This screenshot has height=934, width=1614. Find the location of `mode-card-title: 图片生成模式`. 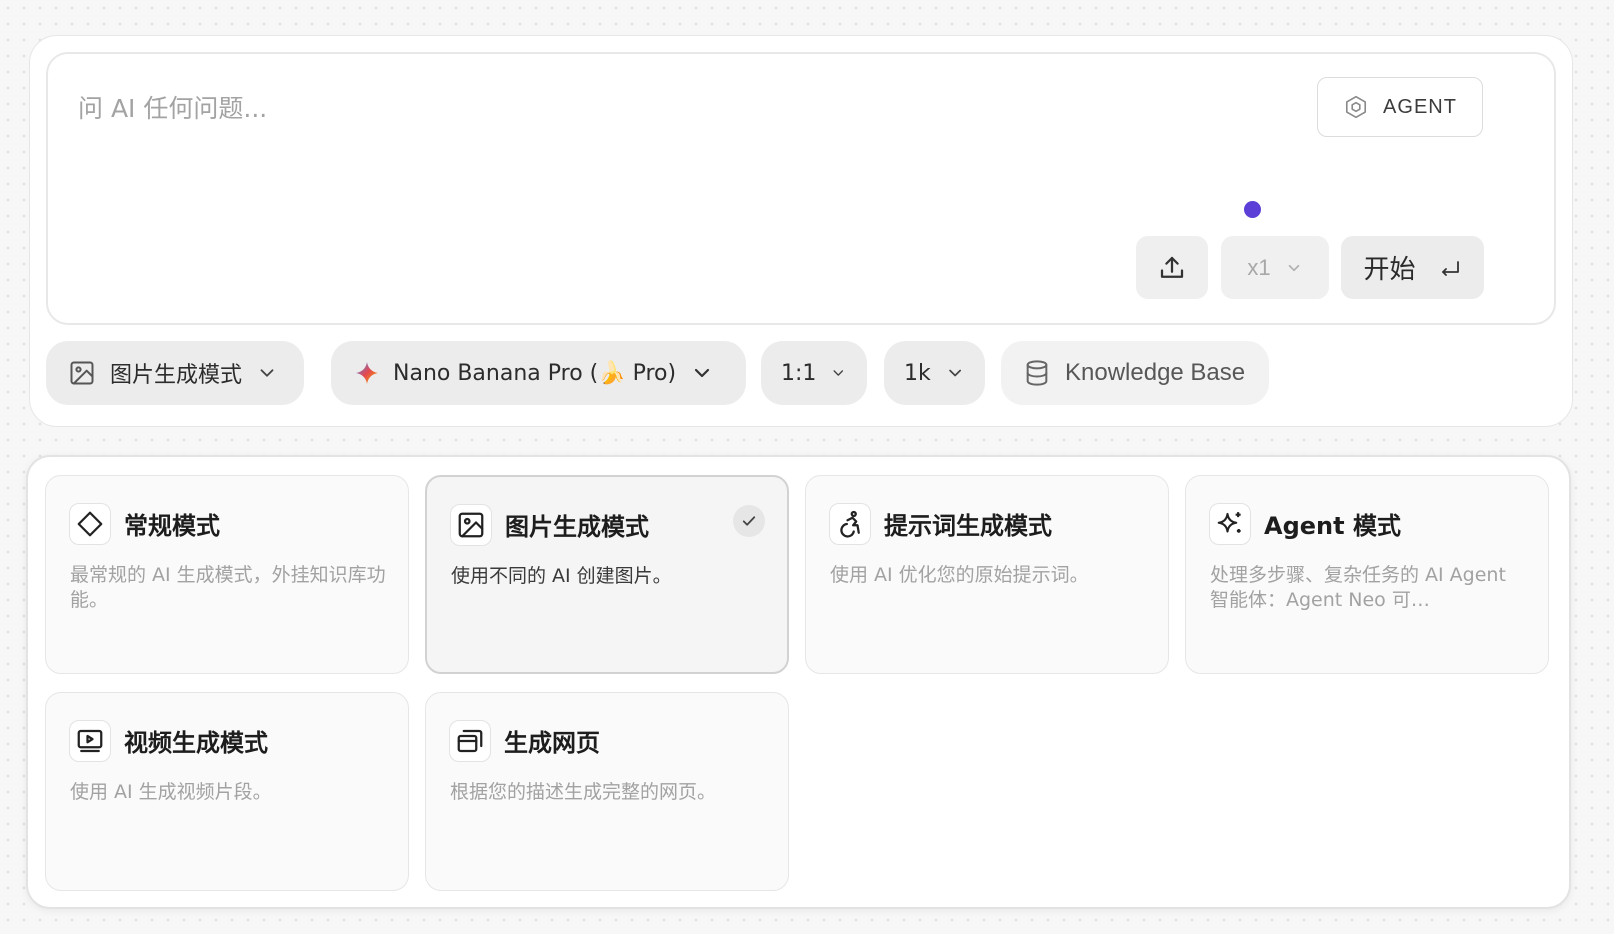

mode-card-title: 图片生成模式 is located at coordinates (577, 527).